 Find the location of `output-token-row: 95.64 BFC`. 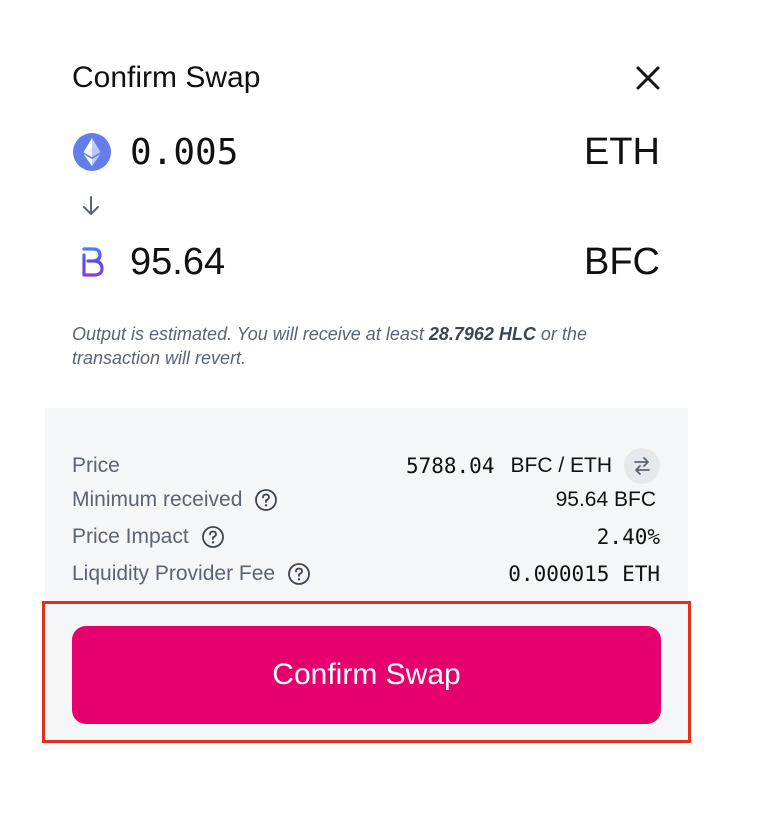

output-token-row: 95.64 BFC is located at coordinates (366, 262).